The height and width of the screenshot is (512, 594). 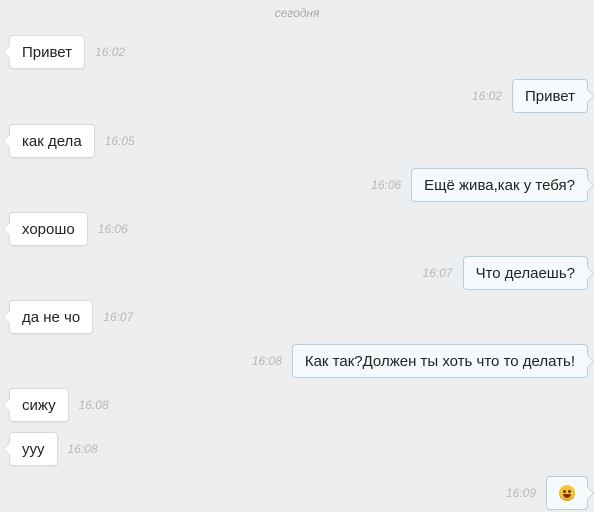 I want to click on grinning-face-emoji-icon, so click(x=567, y=493).